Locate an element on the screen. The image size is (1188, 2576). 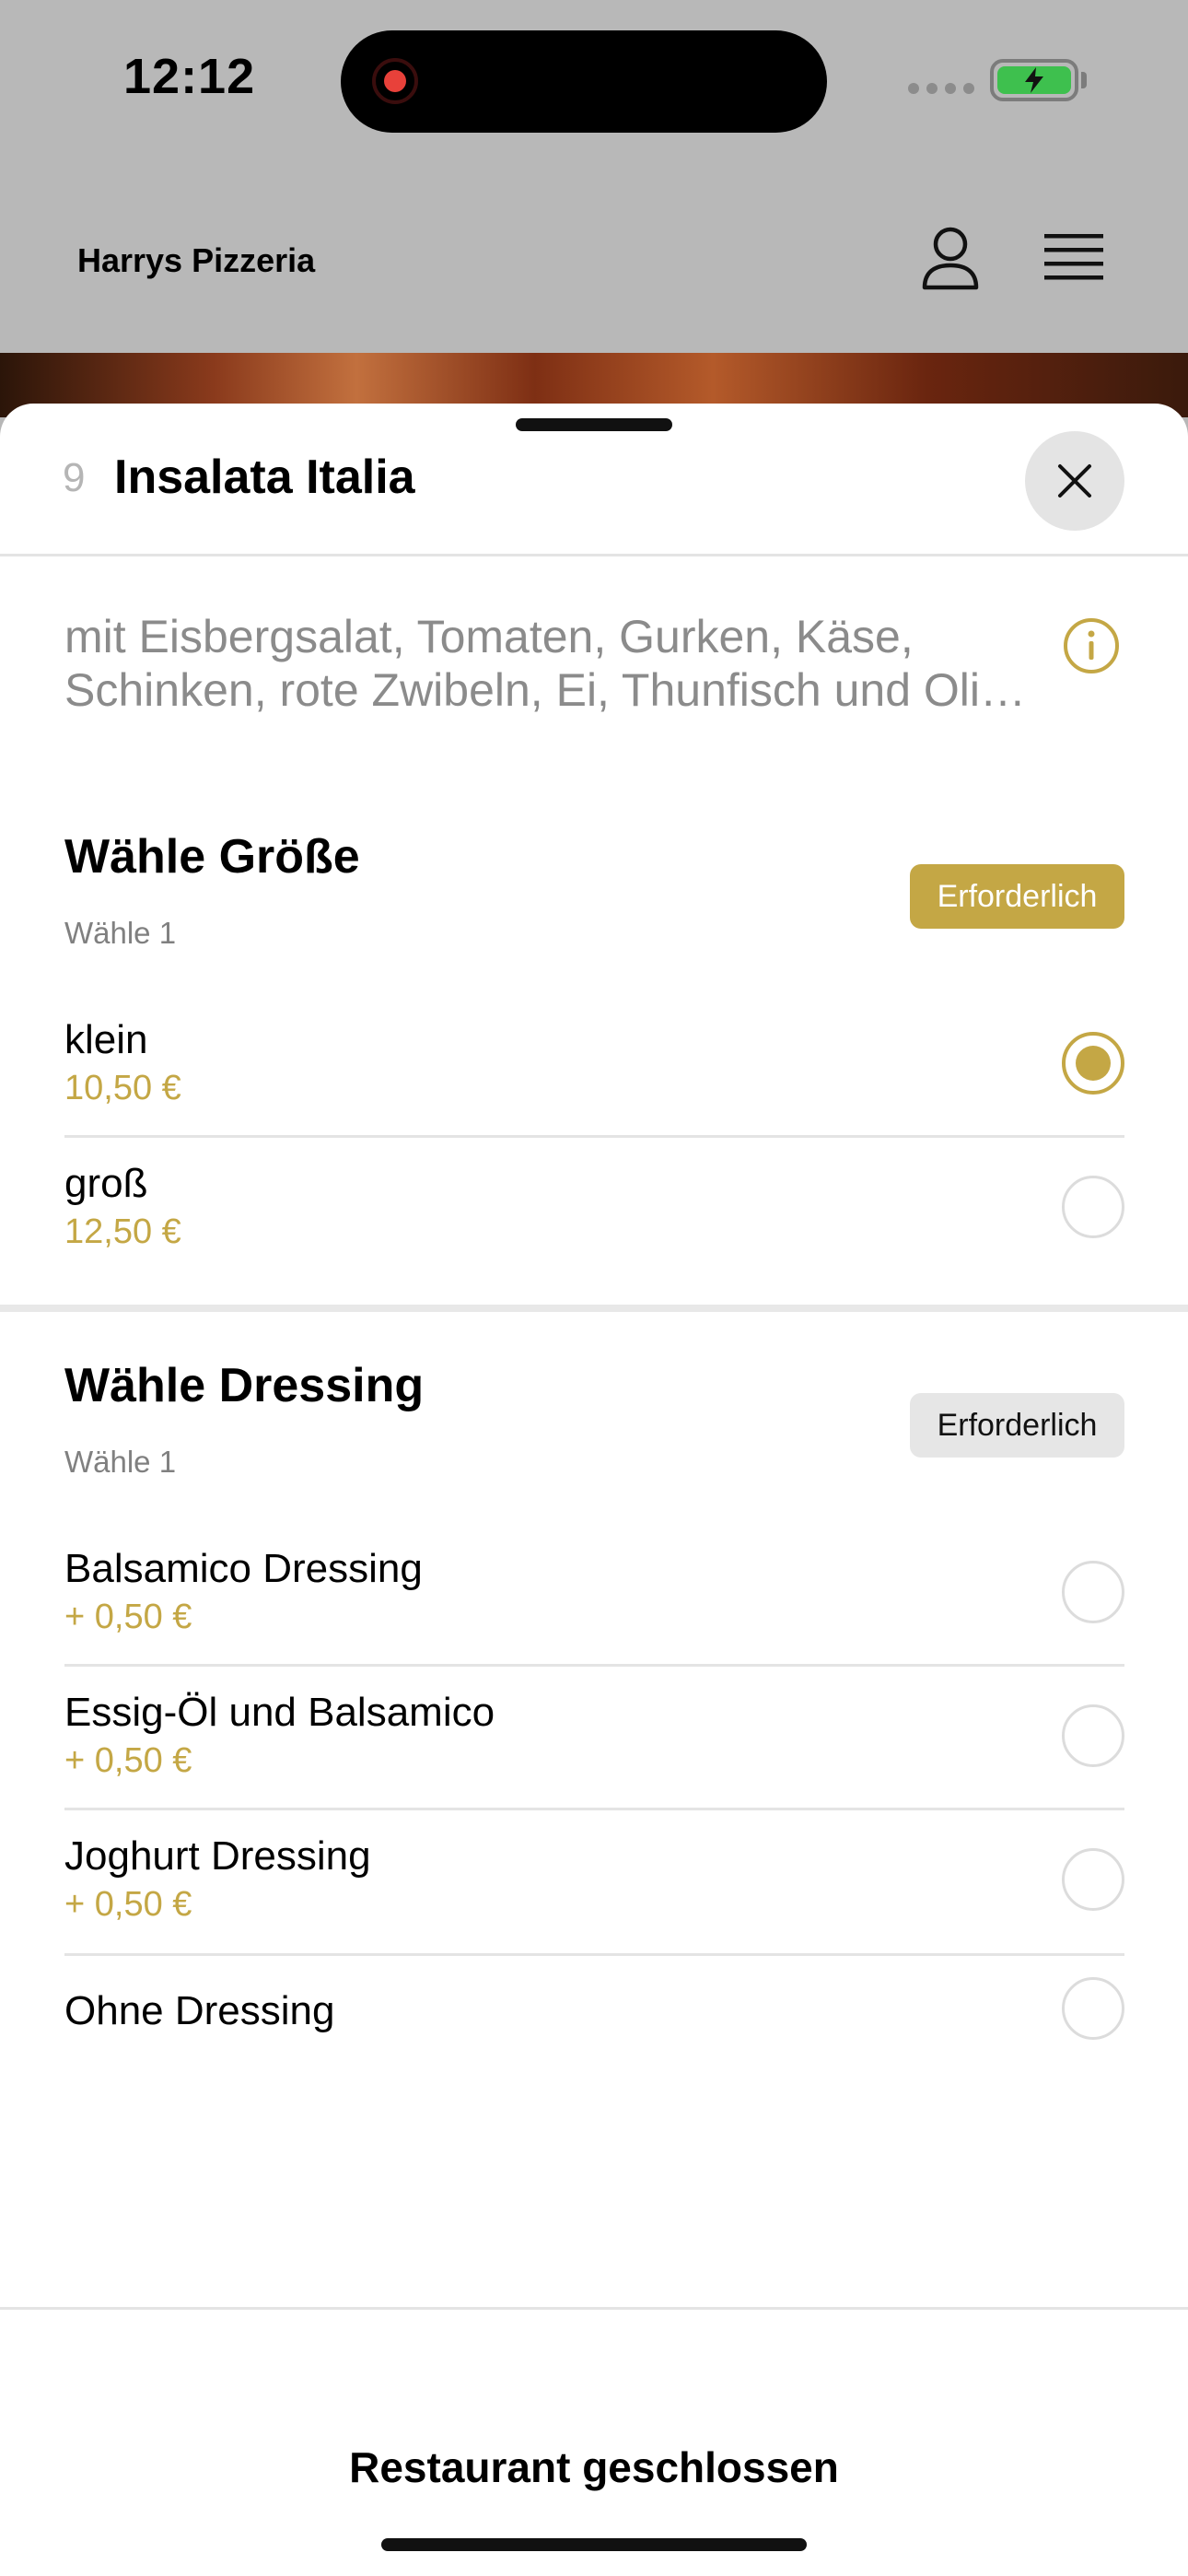
option-name: groß is located at coordinates (106, 1183).